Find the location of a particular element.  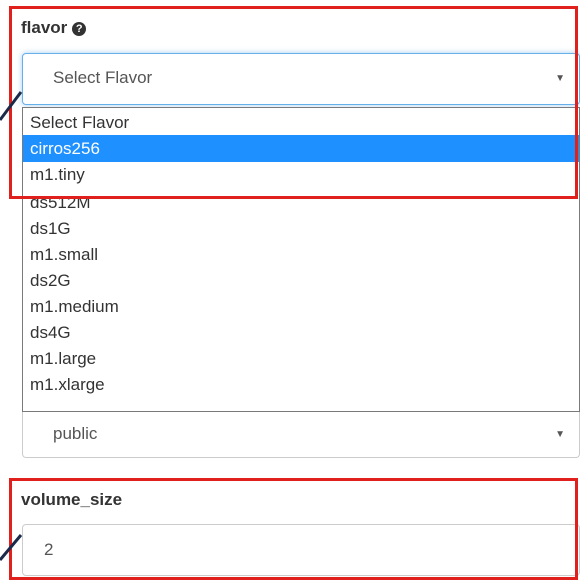

flavor-option: m1.medium is located at coordinates (301, 306).